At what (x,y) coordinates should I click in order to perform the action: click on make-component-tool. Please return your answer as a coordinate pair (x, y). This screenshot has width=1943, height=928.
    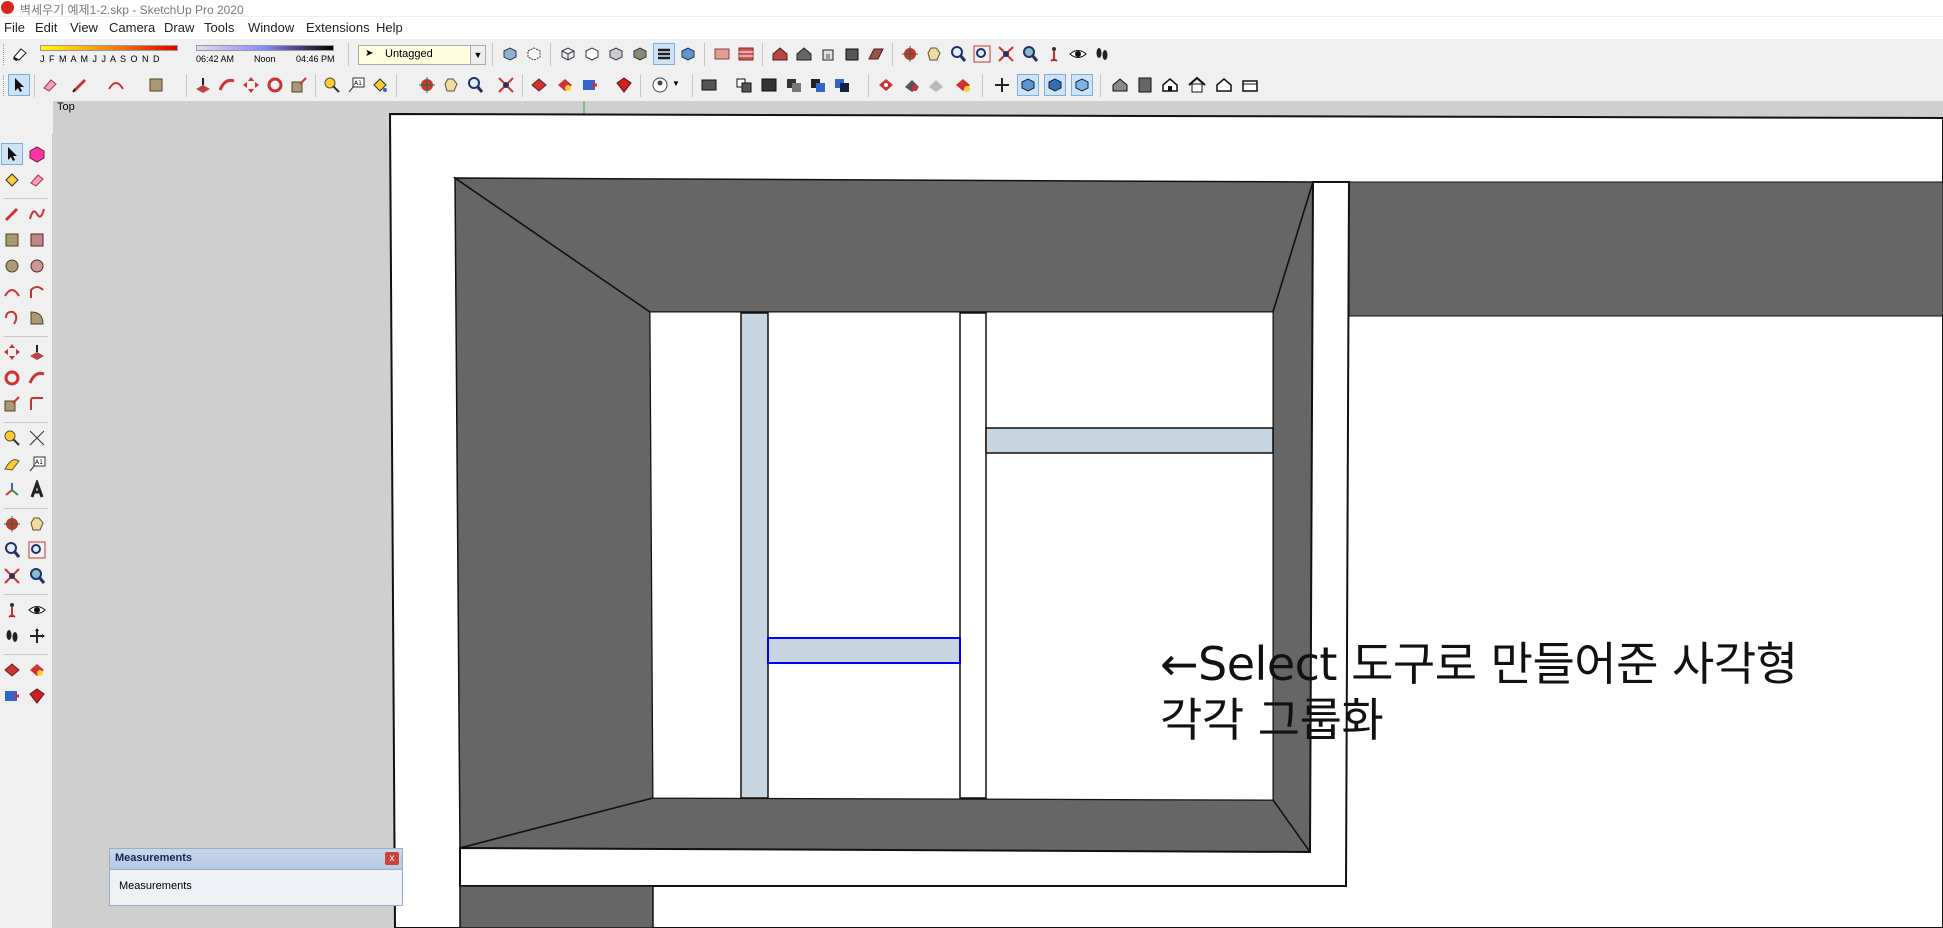
    Looking at the image, I should click on (37, 154).